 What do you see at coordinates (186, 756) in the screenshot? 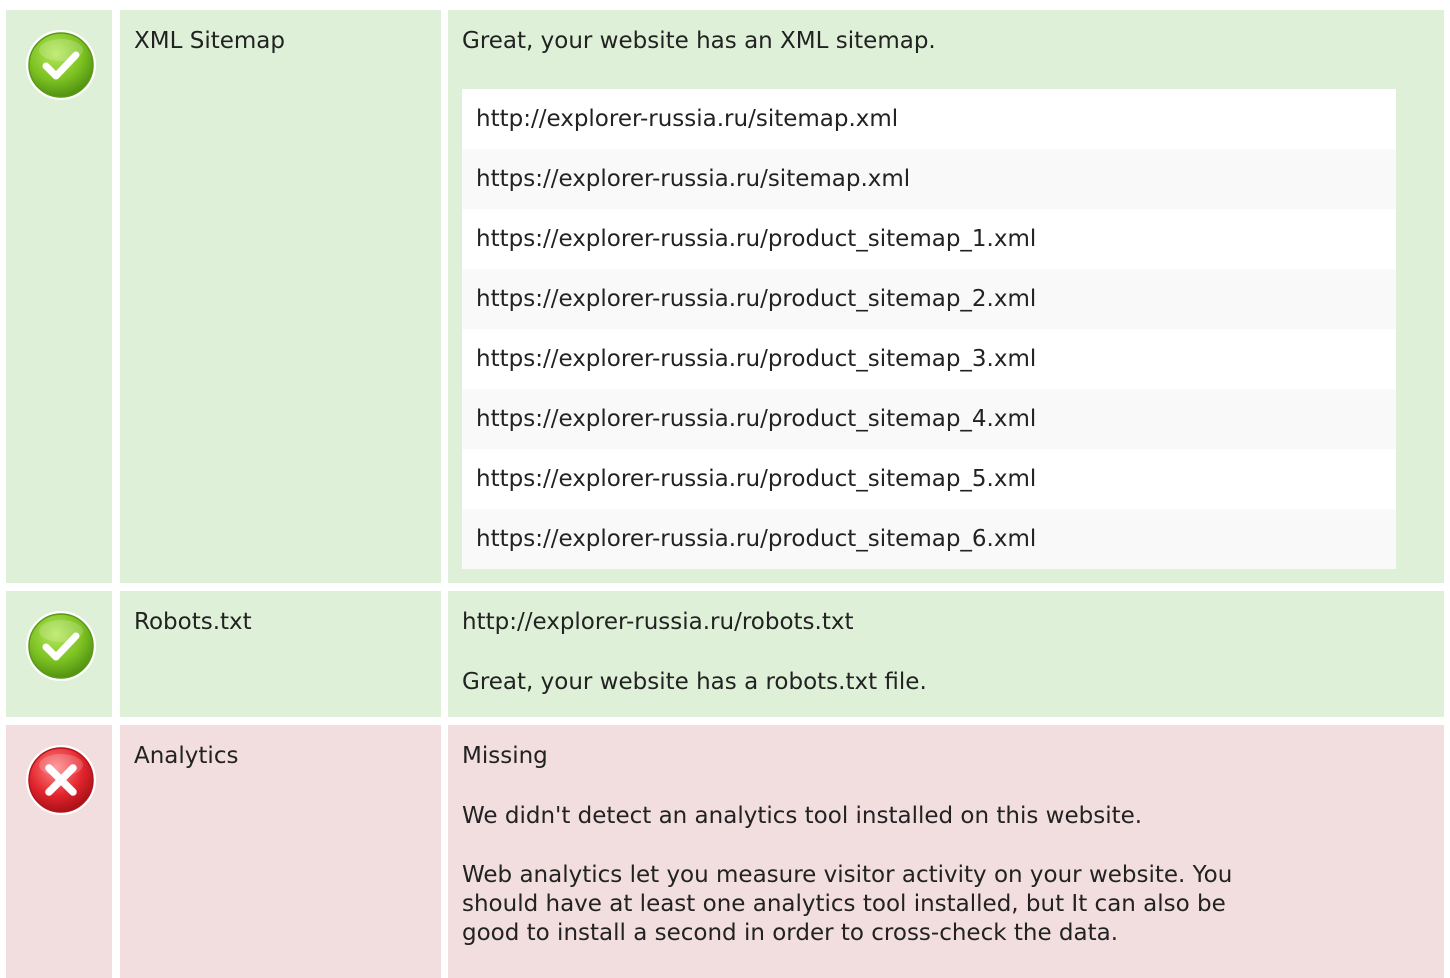
I see `check-label: Analytics` at bounding box center [186, 756].